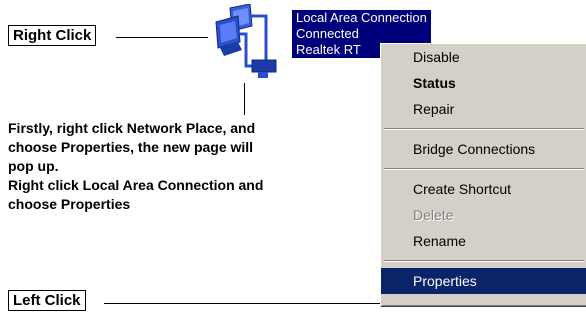 The image size is (586, 316). Describe the element at coordinates (52, 35) in the screenshot. I see `right-click-callout: Right Click` at that location.